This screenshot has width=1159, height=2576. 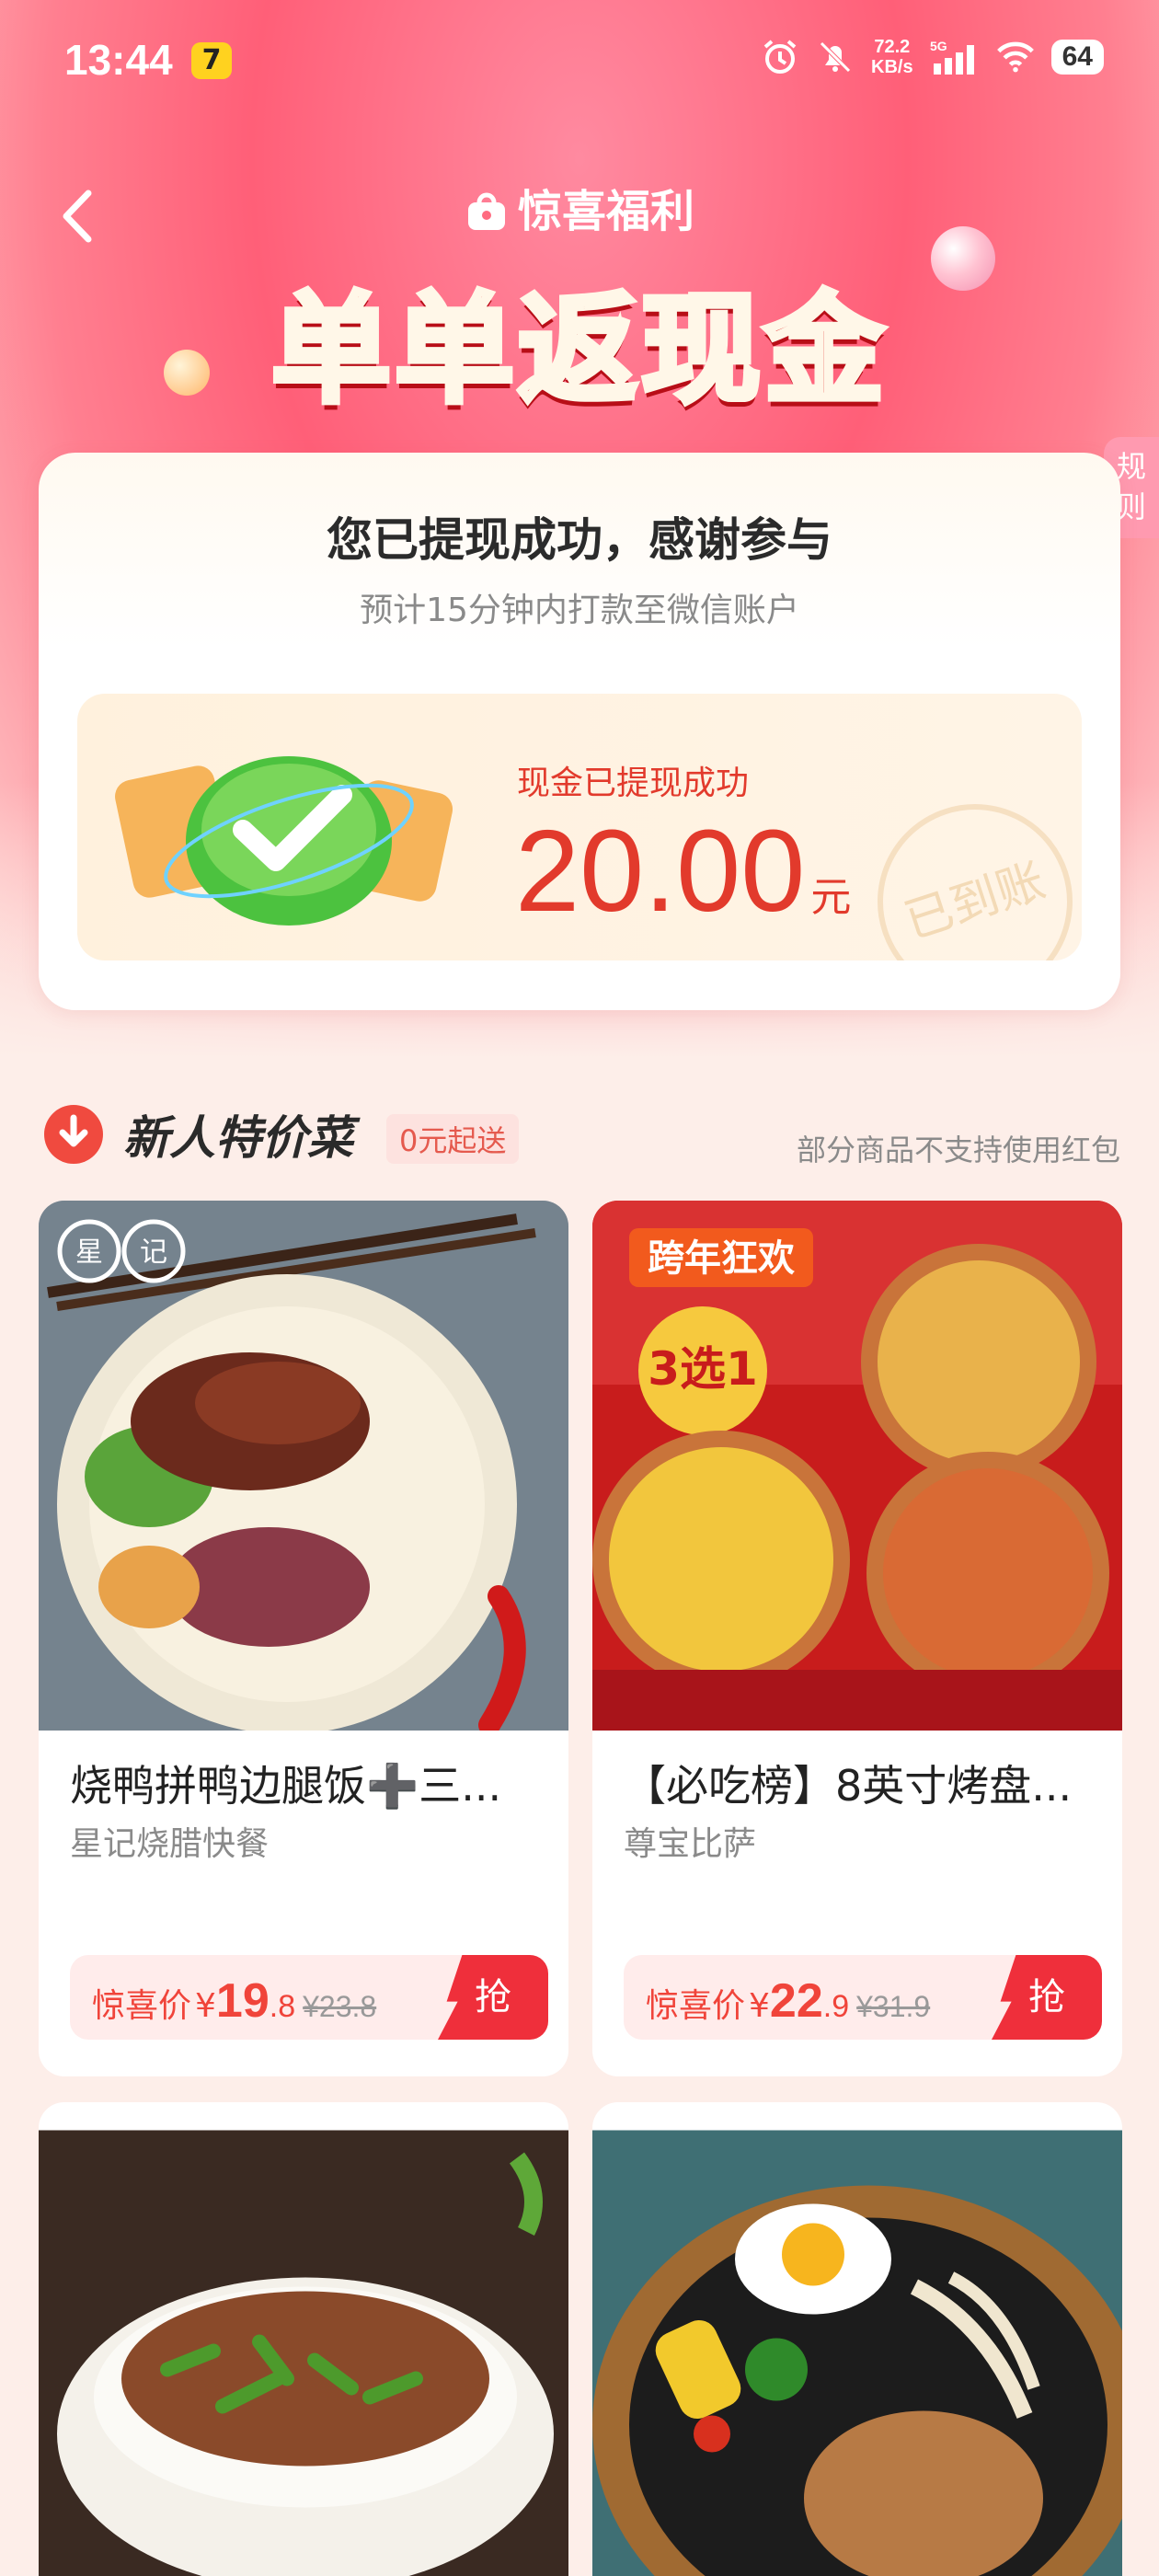 What do you see at coordinates (633, 783) in the screenshot?
I see `cash-label: 现金已提现成功` at bounding box center [633, 783].